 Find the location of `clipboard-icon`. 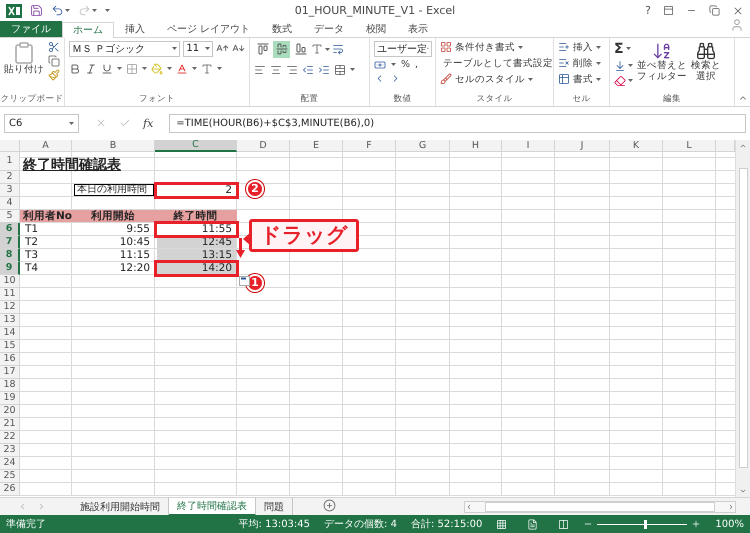

clipboard-icon is located at coordinates (24, 52).